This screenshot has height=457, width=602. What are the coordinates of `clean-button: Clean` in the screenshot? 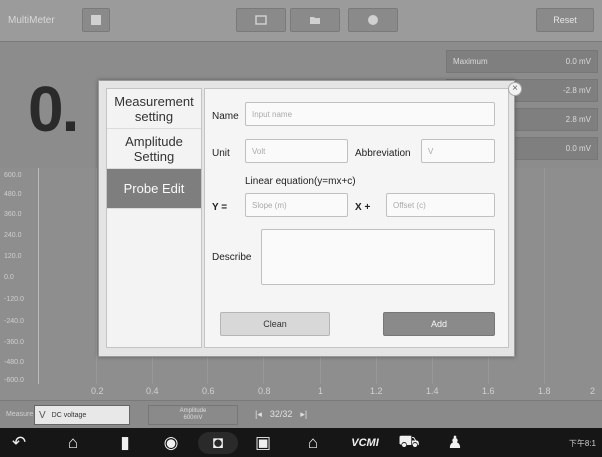 It's located at (275, 324).